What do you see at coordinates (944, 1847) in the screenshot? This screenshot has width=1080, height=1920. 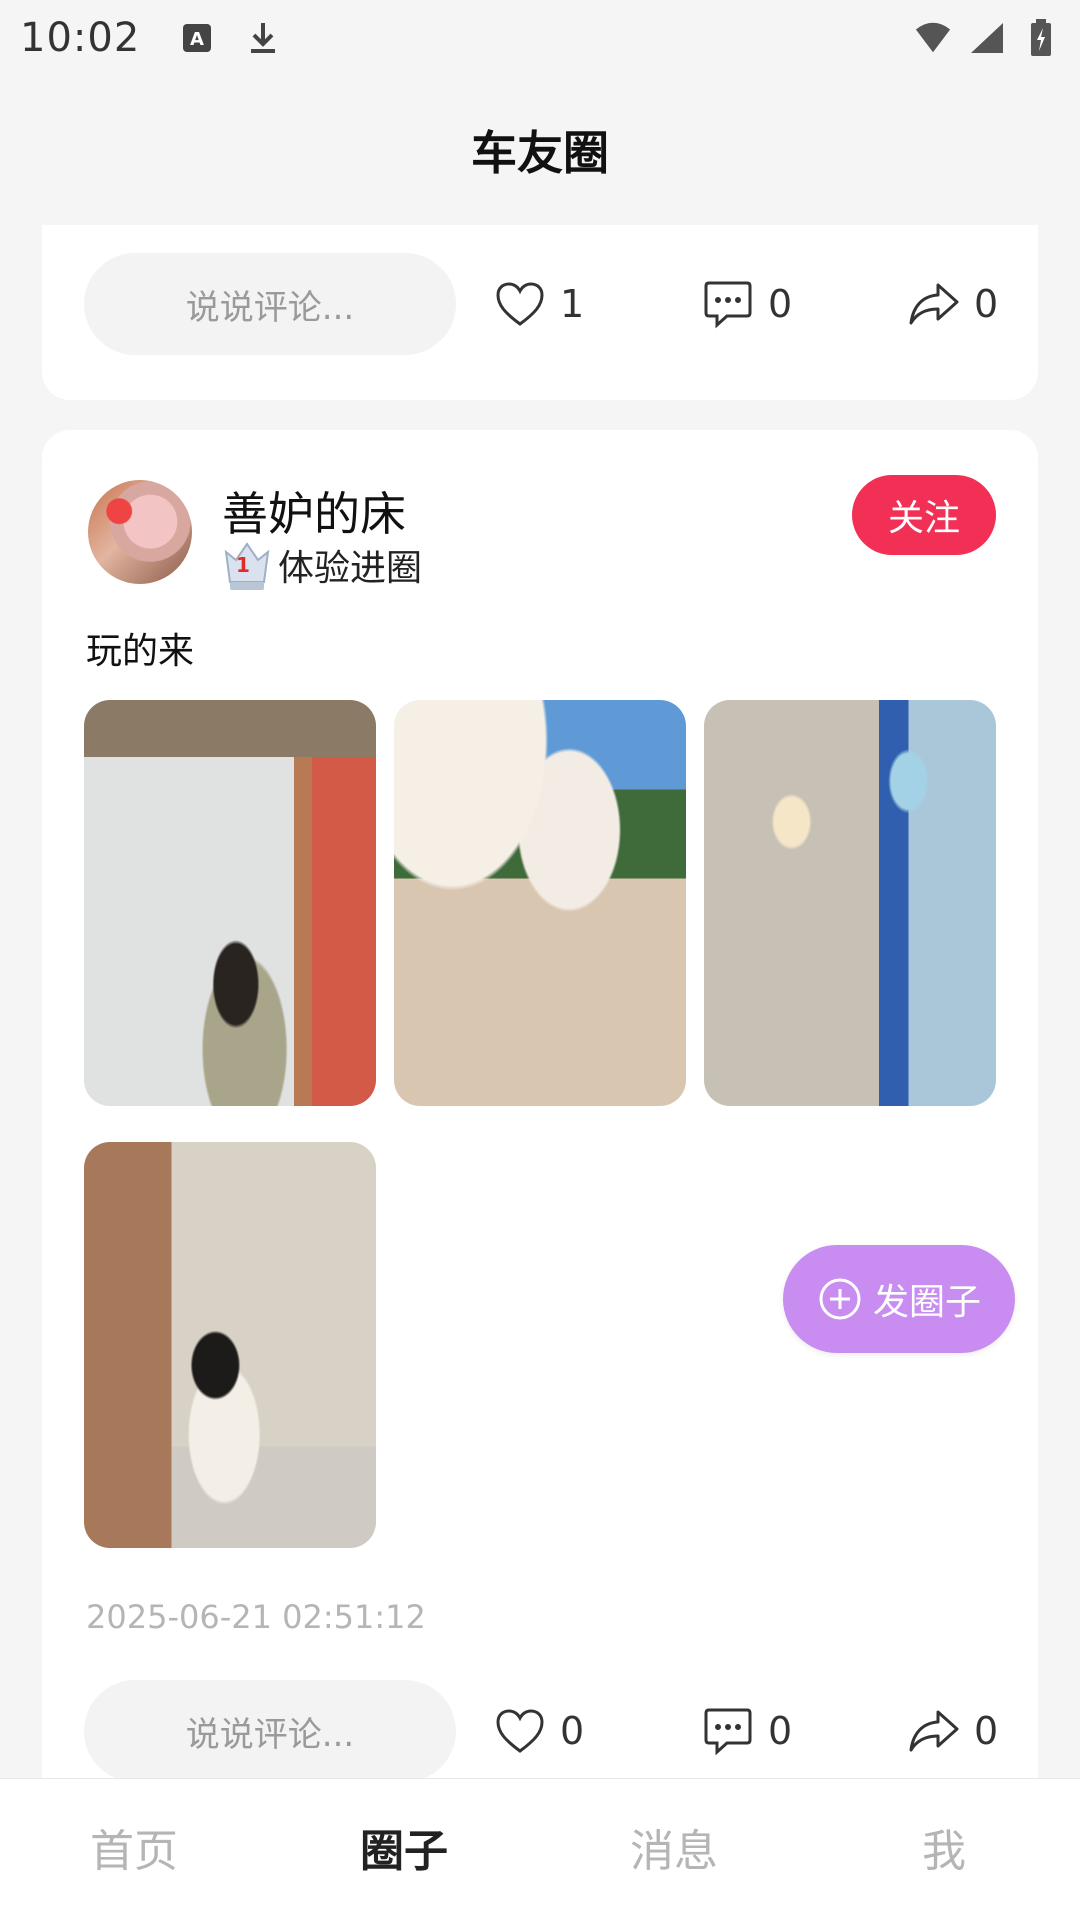 I see `nav-item-me: 我` at bounding box center [944, 1847].